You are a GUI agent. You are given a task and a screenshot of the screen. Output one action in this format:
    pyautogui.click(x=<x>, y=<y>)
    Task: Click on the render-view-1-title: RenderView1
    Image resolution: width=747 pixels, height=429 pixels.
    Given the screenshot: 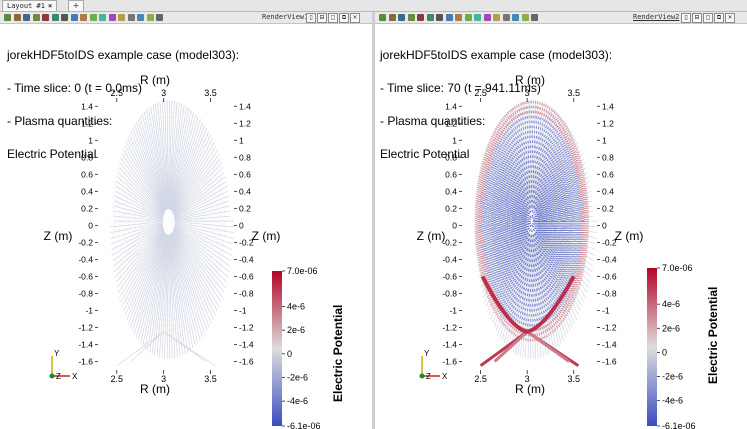 What is the action you would take?
    pyautogui.click(x=285, y=17)
    